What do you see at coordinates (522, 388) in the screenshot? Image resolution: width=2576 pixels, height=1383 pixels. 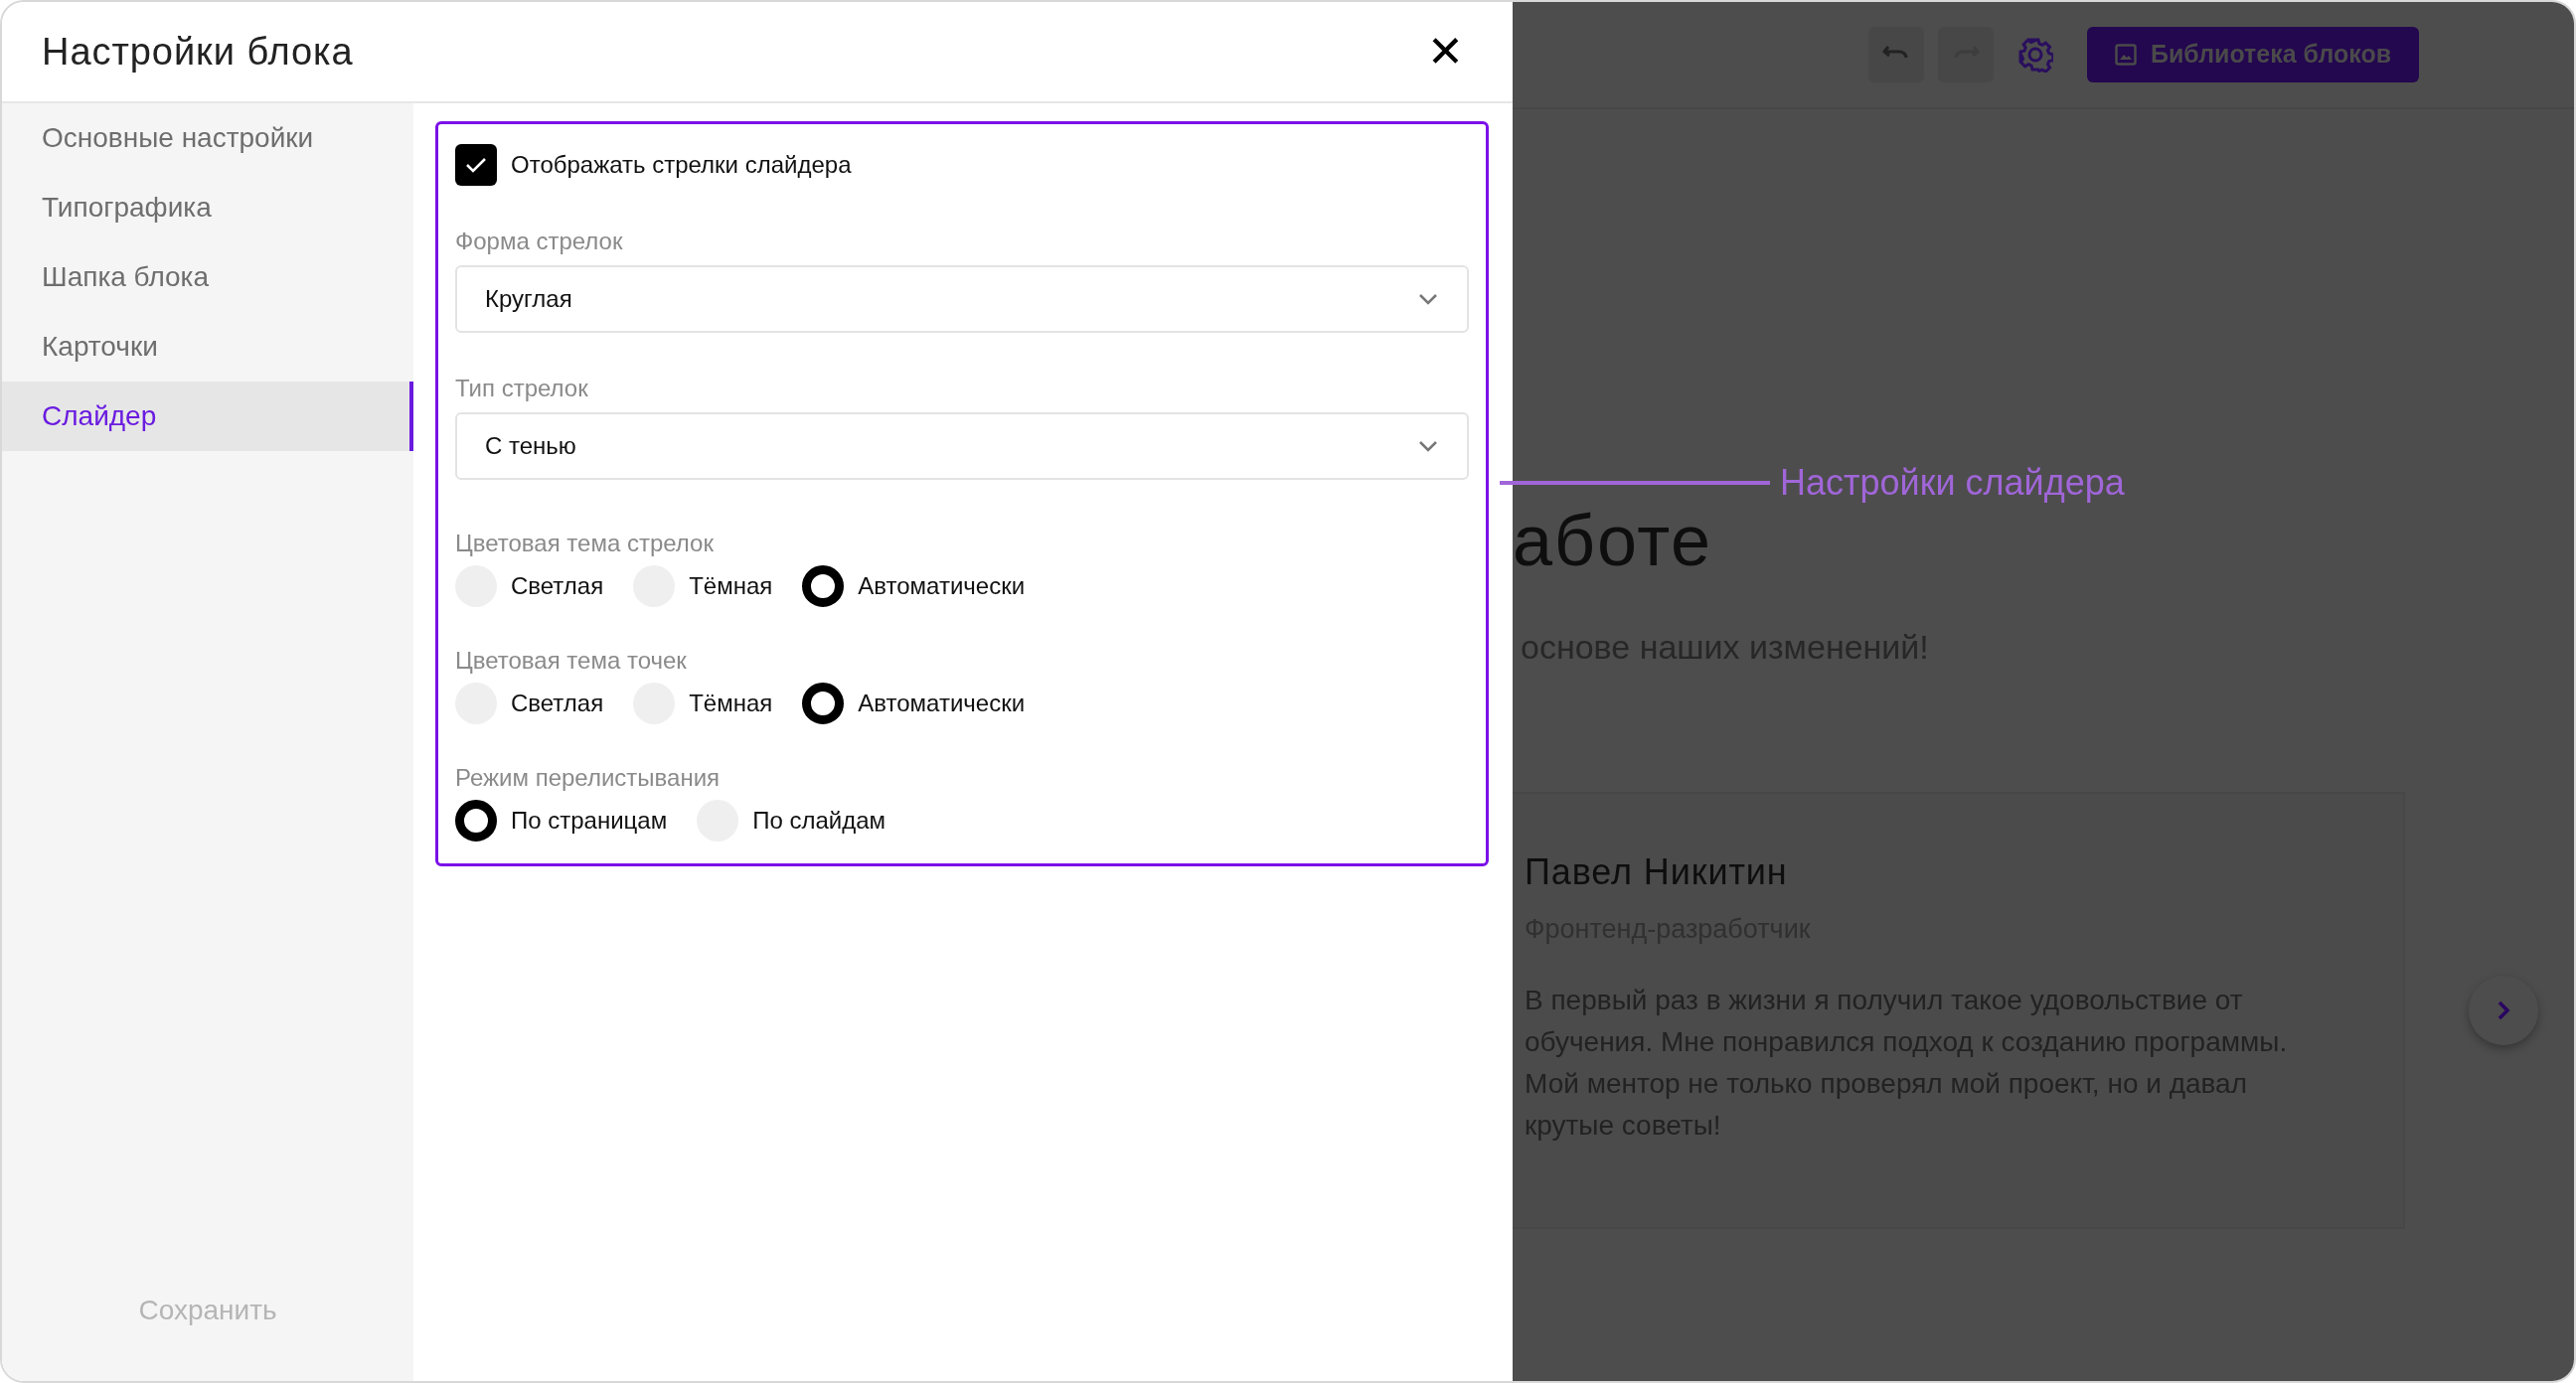 I see `field-label: Тип стрелок` at bounding box center [522, 388].